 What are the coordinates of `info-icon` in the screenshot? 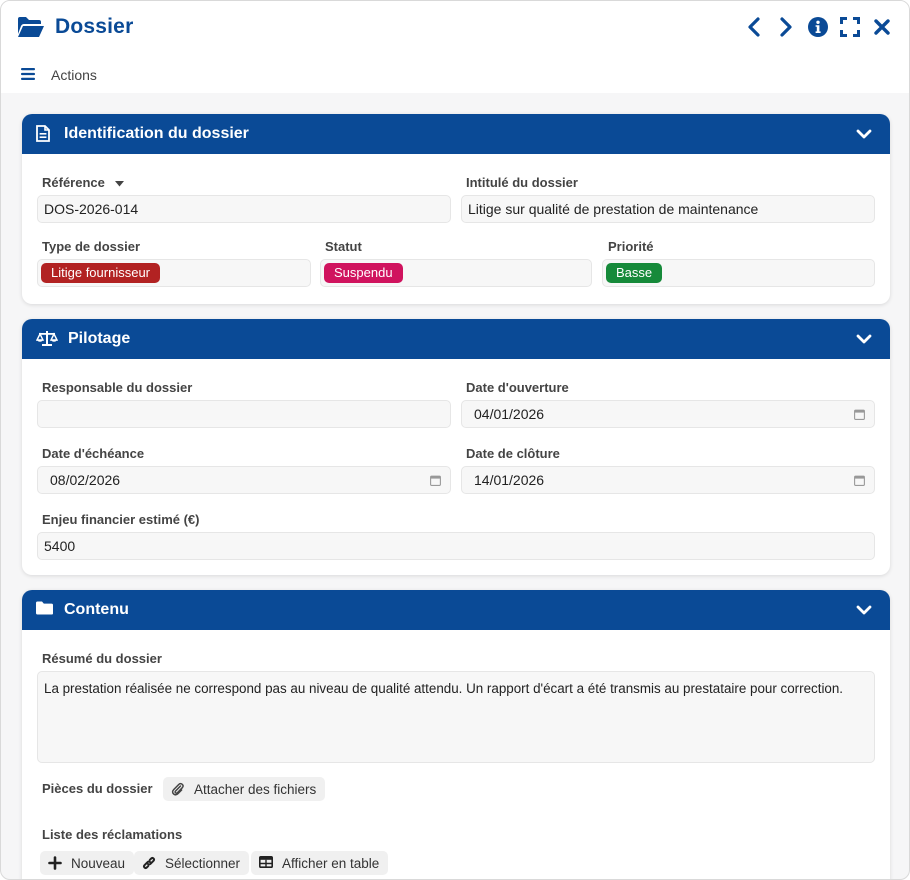 It's located at (818, 27).